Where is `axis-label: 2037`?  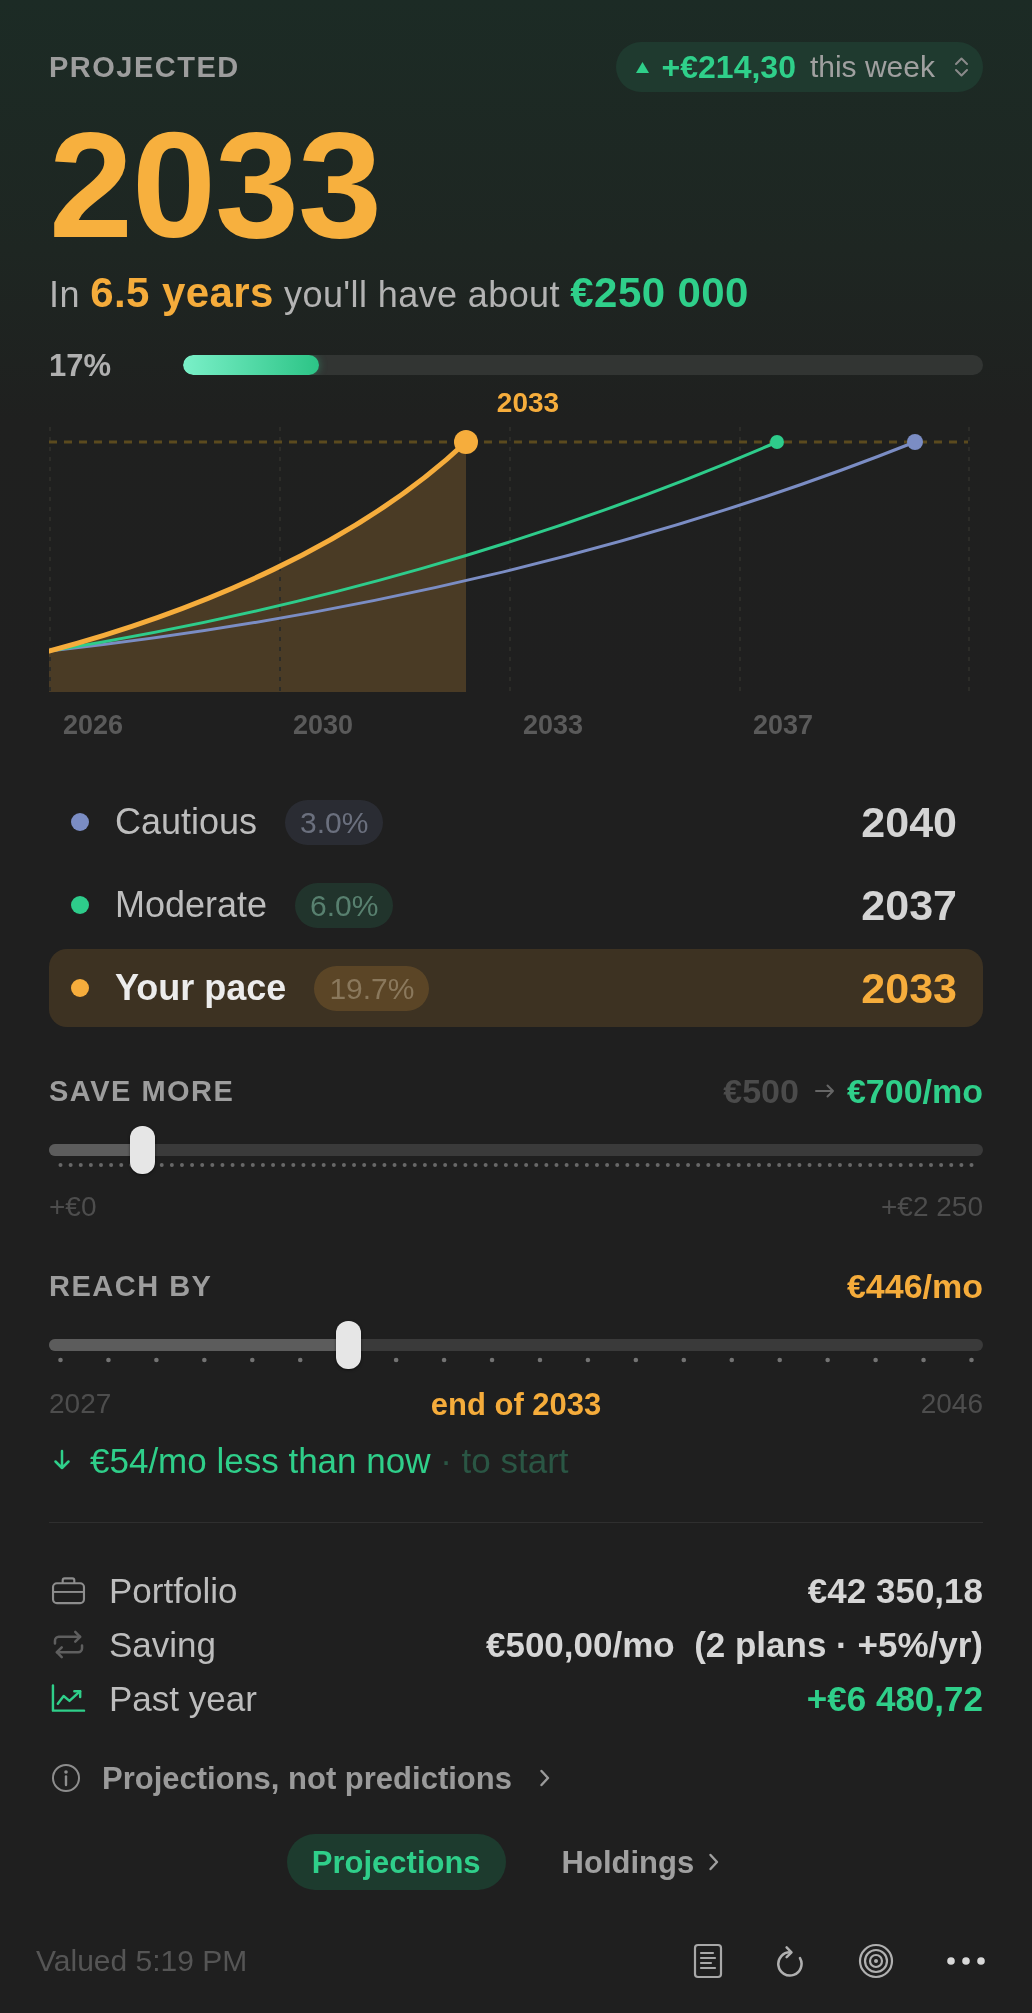 axis-label: 2037 is located at coordinates (783, 725).